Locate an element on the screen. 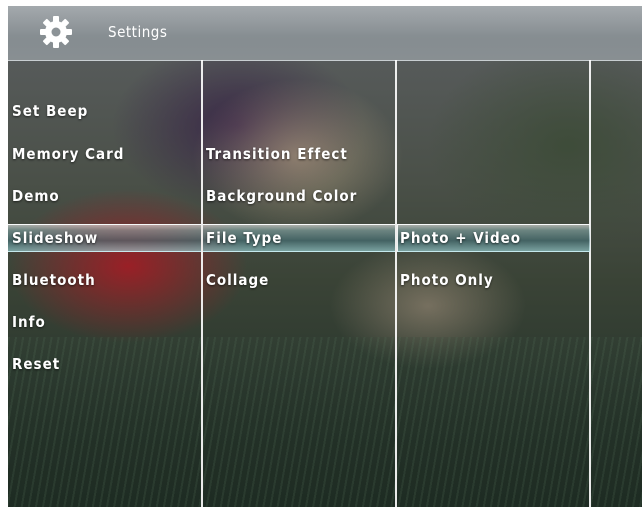 The width and height of the screenshot is (642, 507). menu-item-collage: Collage is located at coordinates (237, 280).